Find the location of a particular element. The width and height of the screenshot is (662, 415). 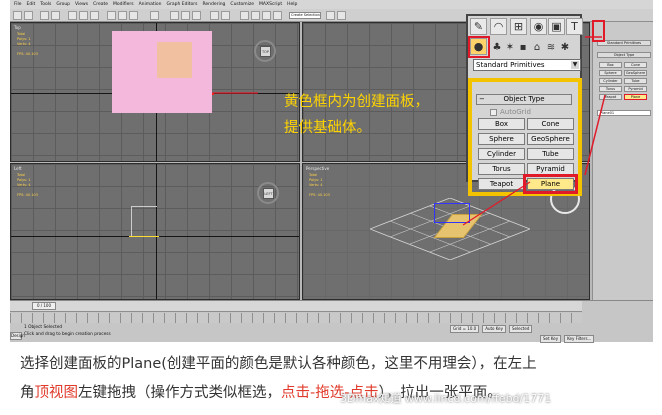

coordinate-fields: Grid = 10.0 Auto Key Selected is located at coordinates (515, 329).